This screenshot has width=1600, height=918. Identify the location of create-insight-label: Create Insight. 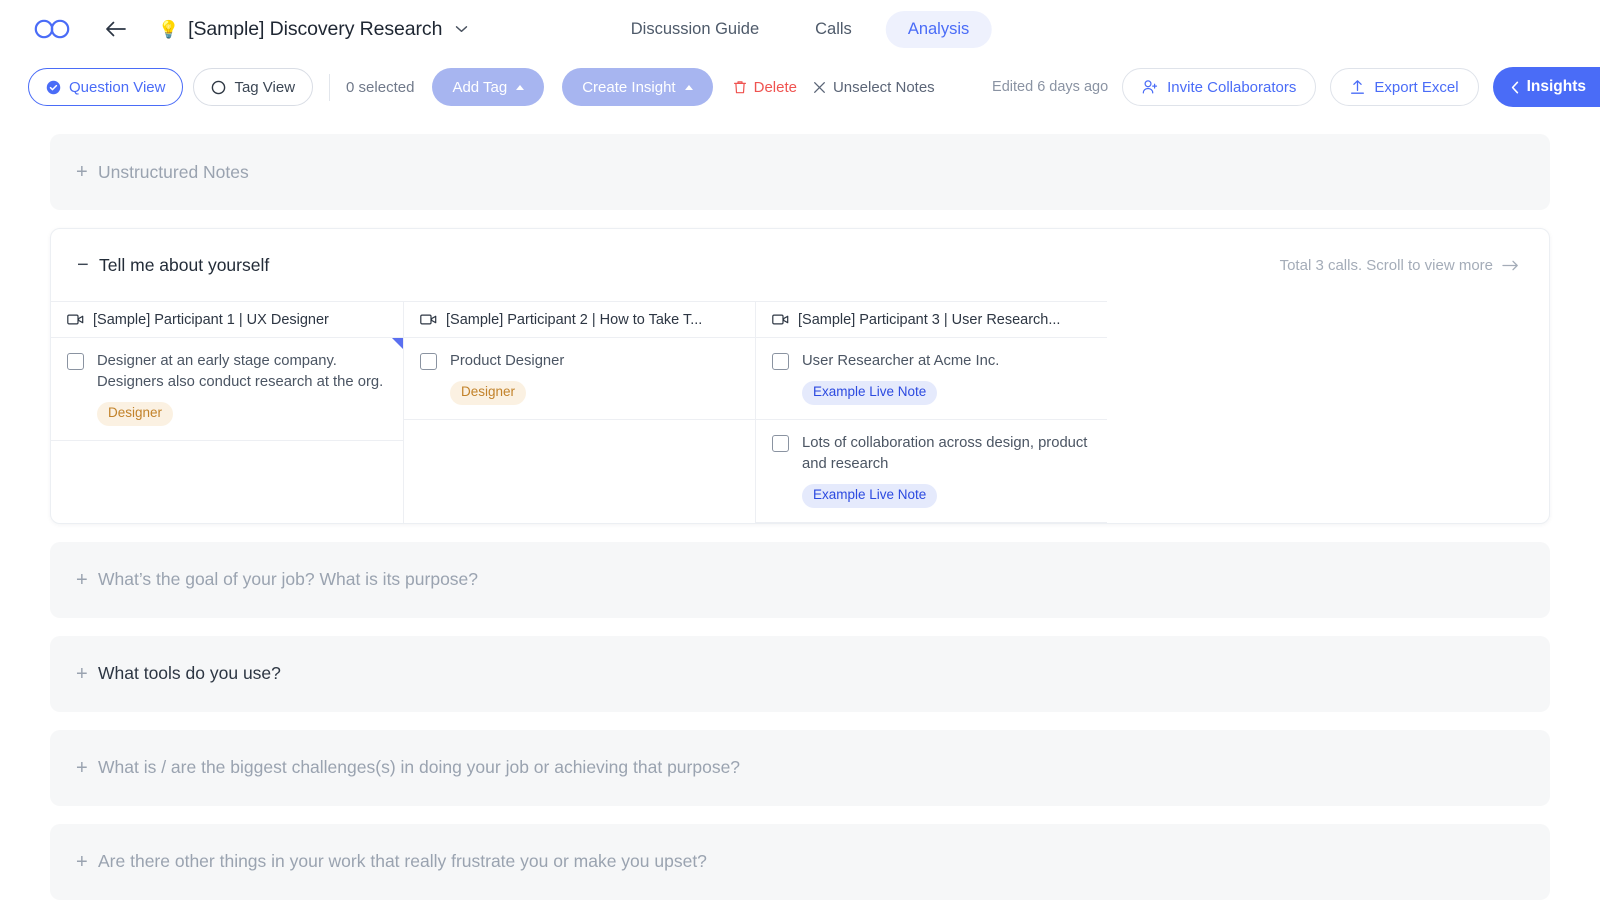
(629, 87).